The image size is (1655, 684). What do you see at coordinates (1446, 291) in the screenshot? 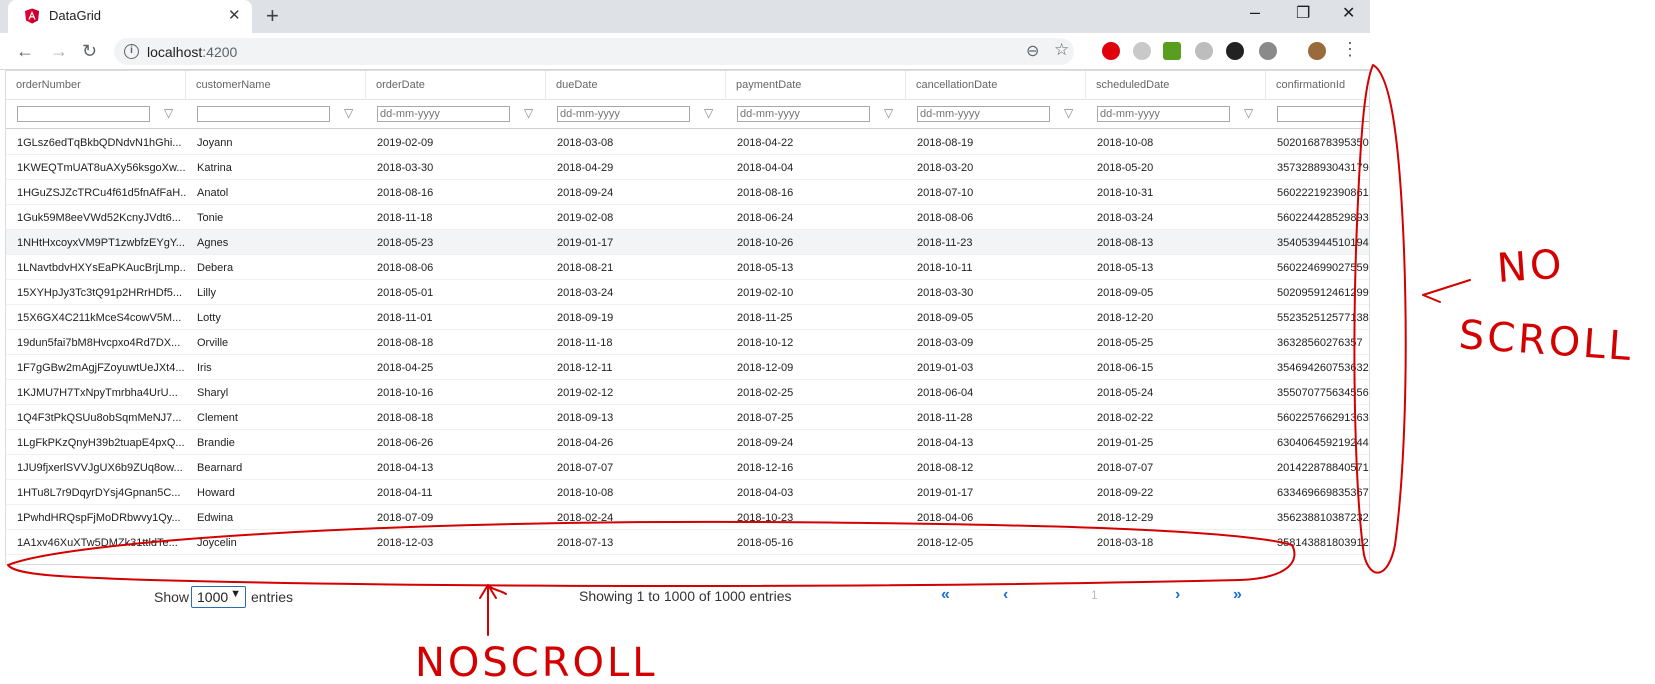
I see `right-arrow-icon` at bounding box center [1446, 291].